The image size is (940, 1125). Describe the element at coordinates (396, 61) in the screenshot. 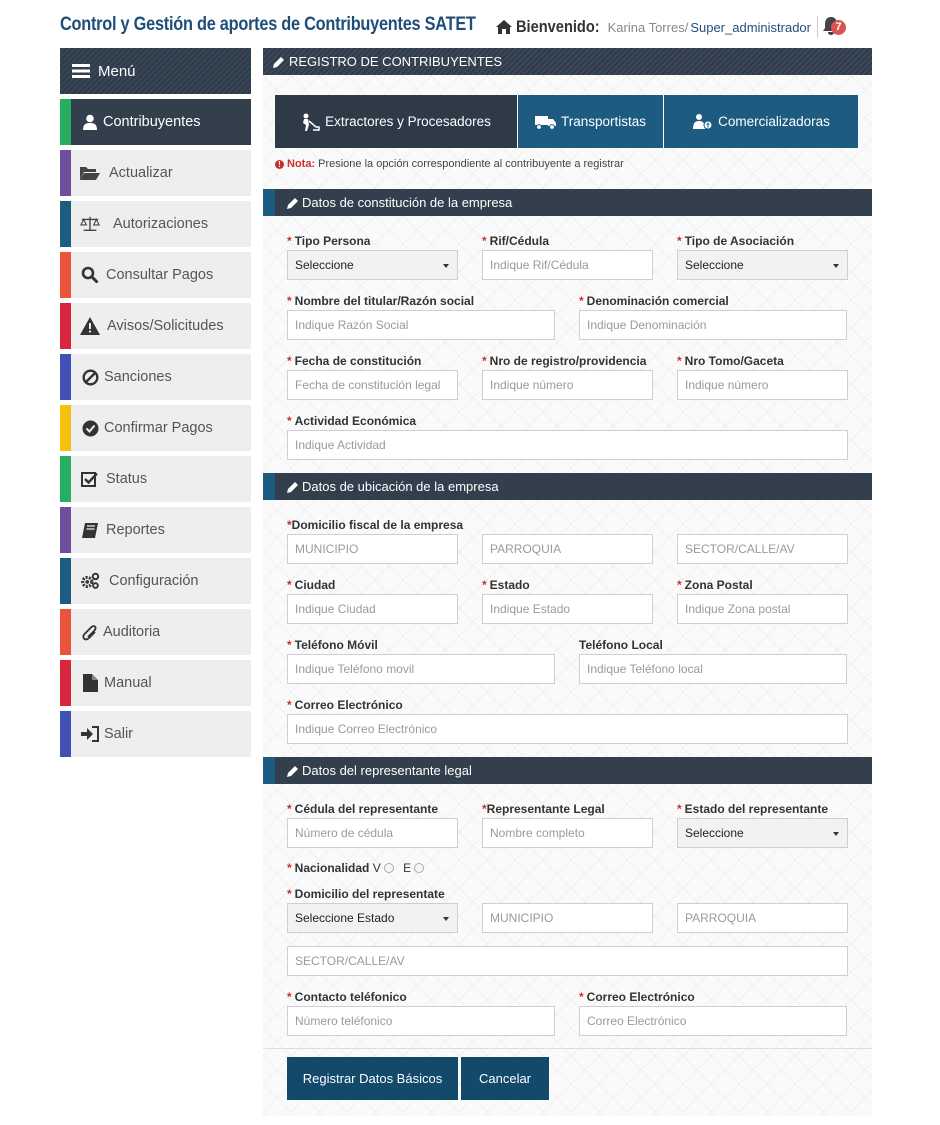

I see `page-title: REGISTRO DE CONTRIBUYENTES` at that location.